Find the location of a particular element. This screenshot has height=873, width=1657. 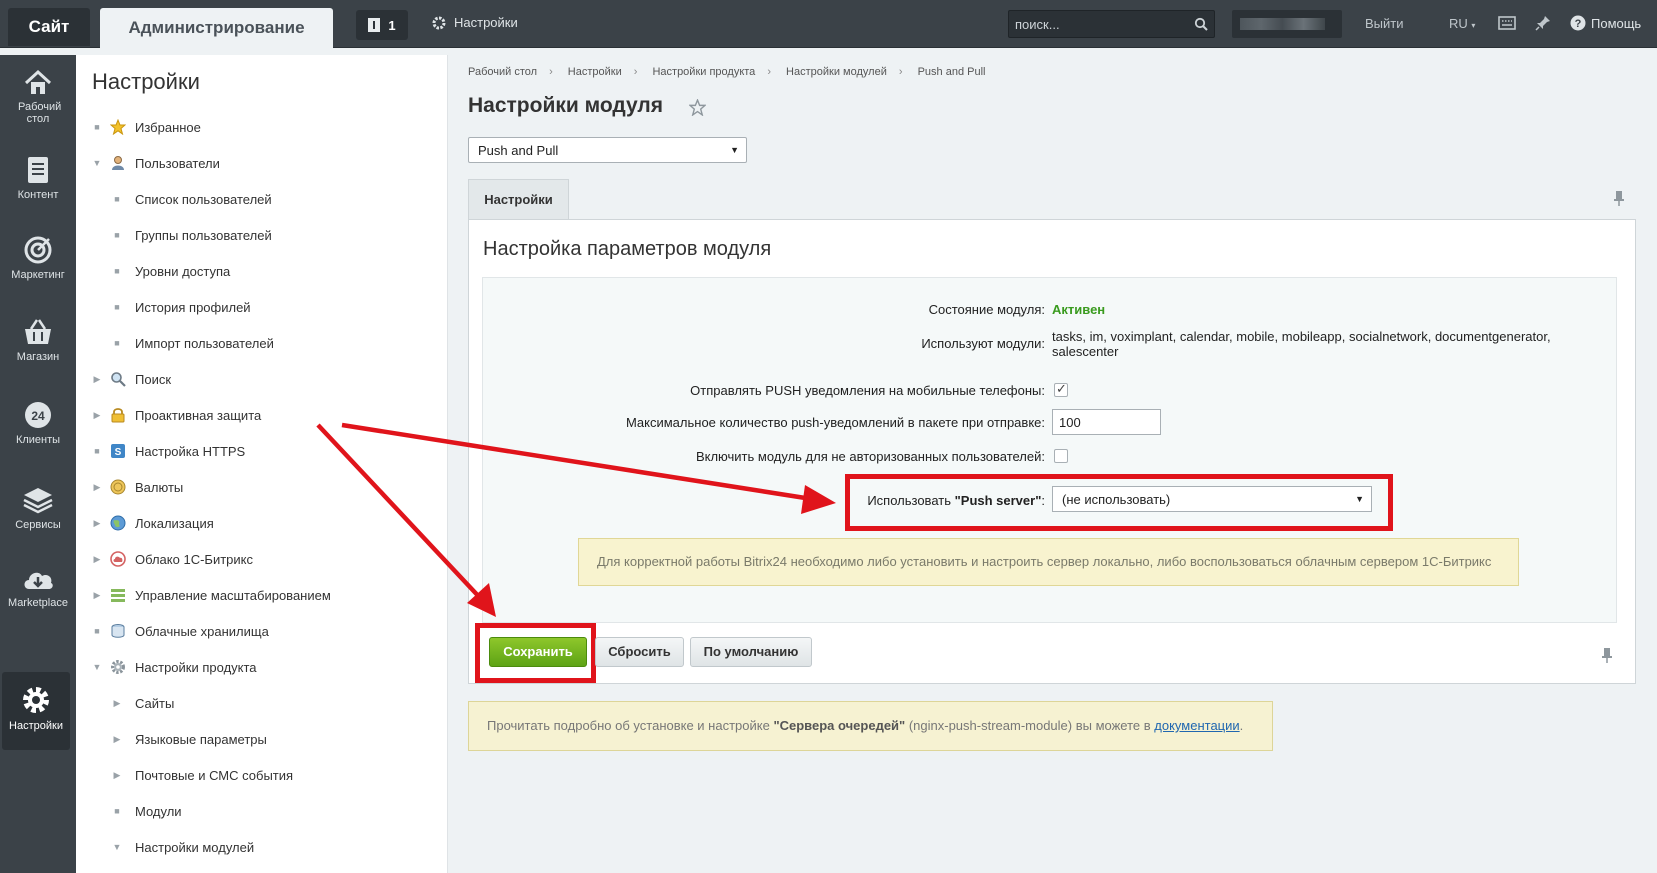

language-selector: RU ▾ is located at coordinates (1462, 23).